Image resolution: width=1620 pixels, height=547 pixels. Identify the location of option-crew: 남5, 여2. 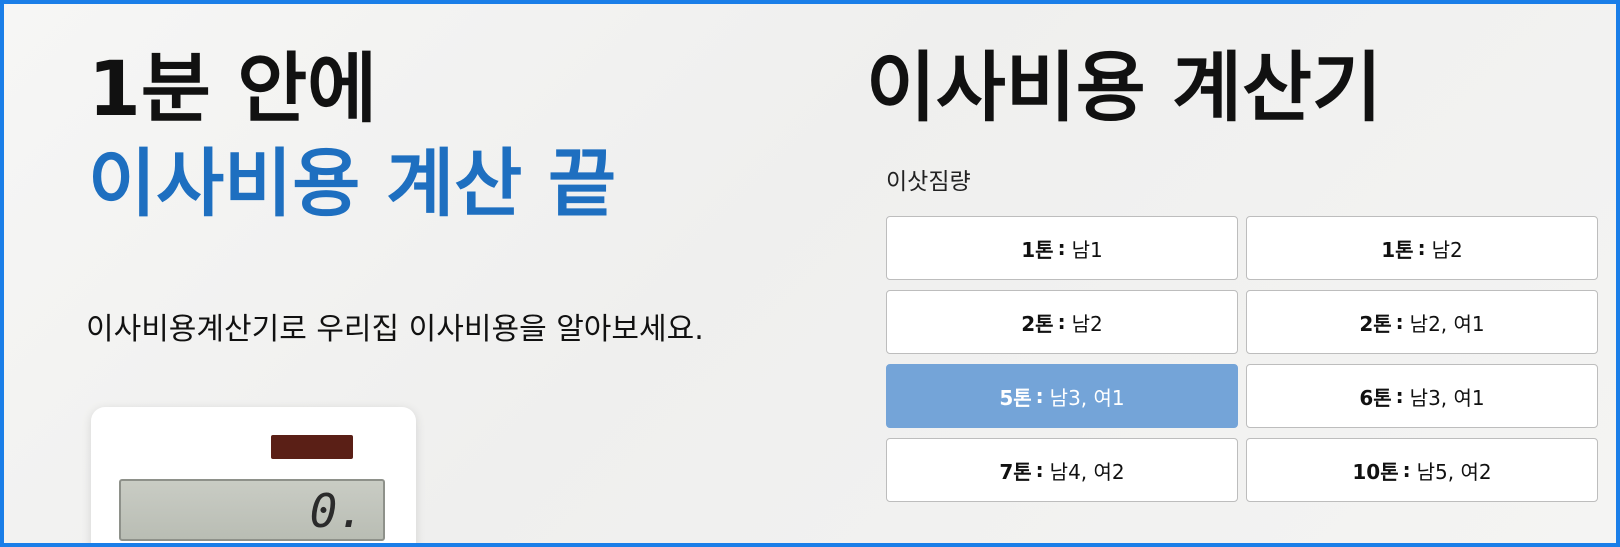
(1454, 471).